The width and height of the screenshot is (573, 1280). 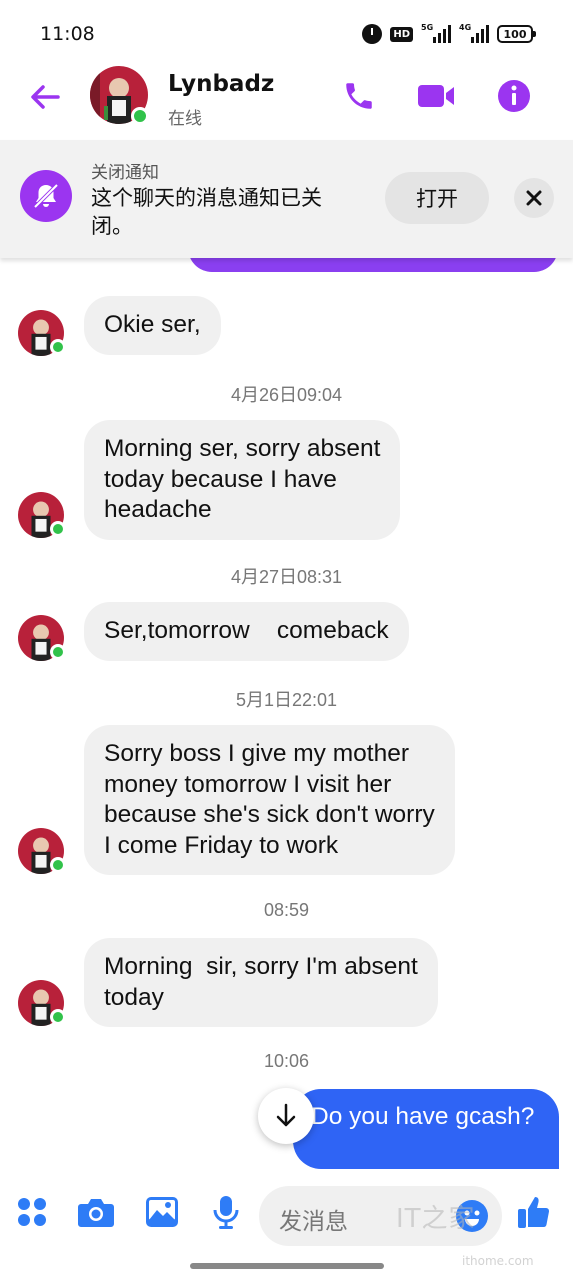 What do you see at coordinates (287, 1266) in the screenshot?
I see `home-indicator` at bounding box center [287, 1266].